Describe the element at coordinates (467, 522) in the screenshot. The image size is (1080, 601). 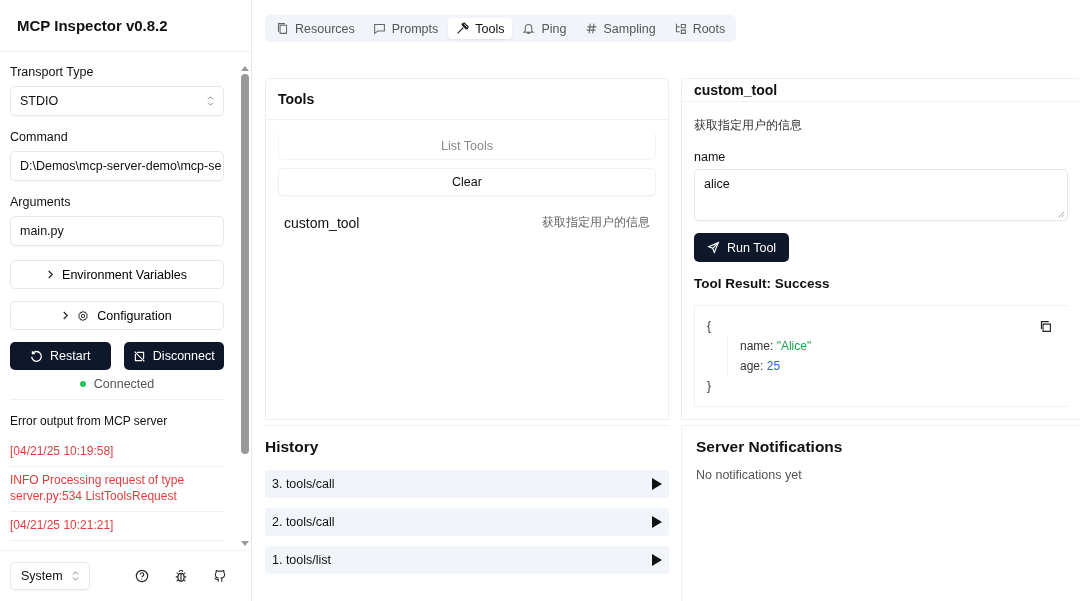
I see `history-item: 2. tools/call` at that location.